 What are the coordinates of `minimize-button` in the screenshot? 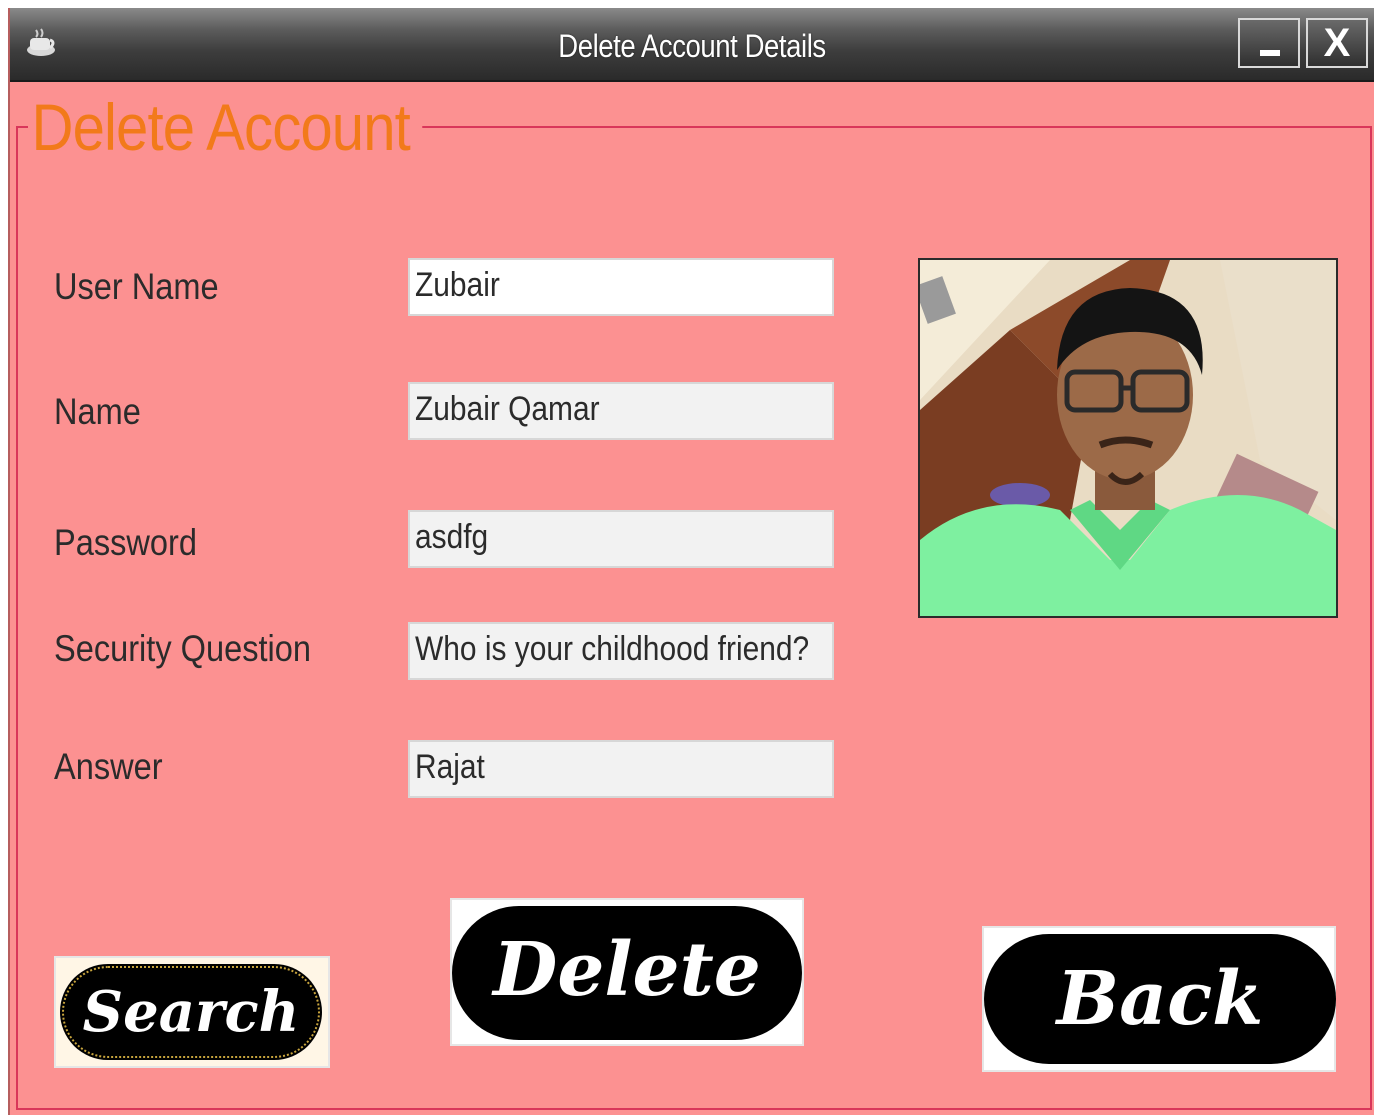 It's located at (1269, 43).